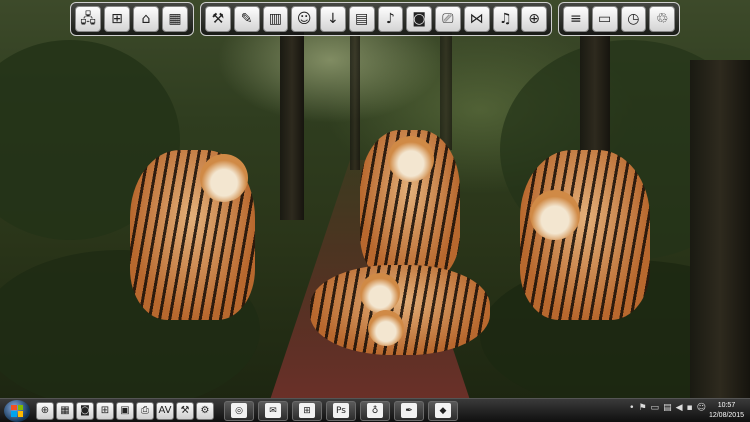 The height and width of the screenshot is (422, 750). I want to click on virtualbox-icon: ◆, so click(443, 410).